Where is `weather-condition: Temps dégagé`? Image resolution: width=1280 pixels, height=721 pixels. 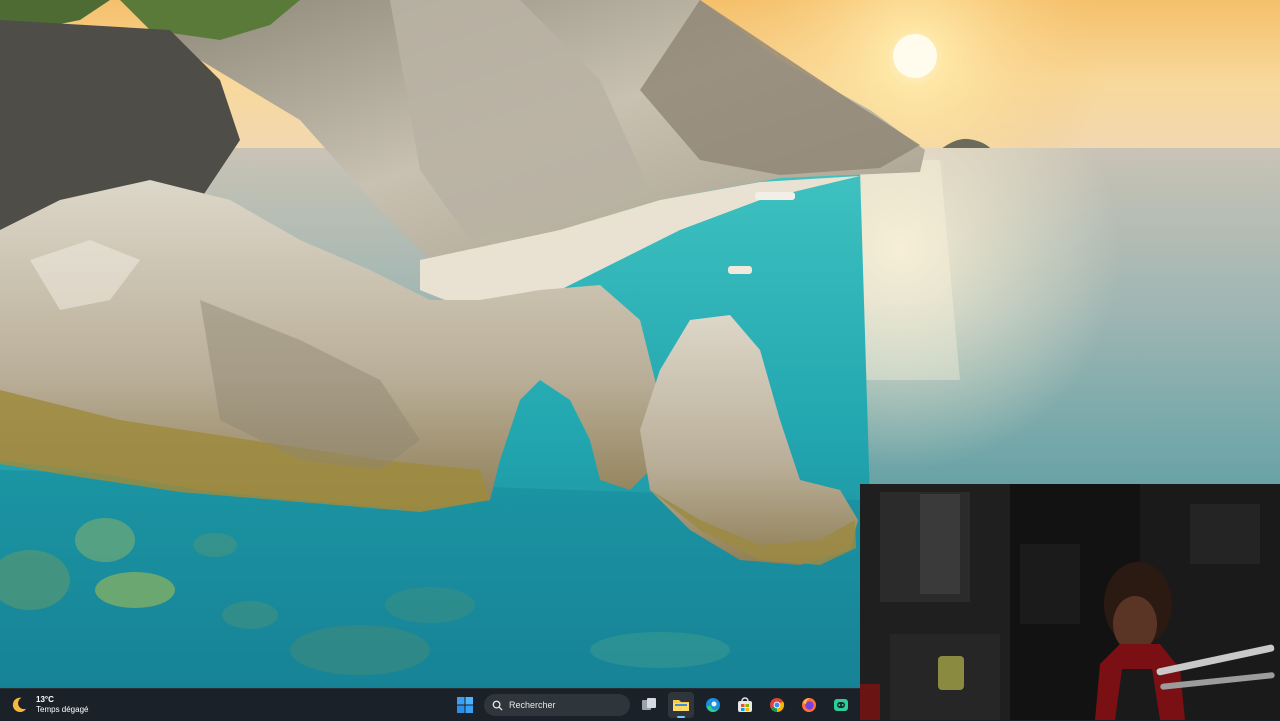 weather-condition: Temps dégagé is located at coordinates (62, 709).